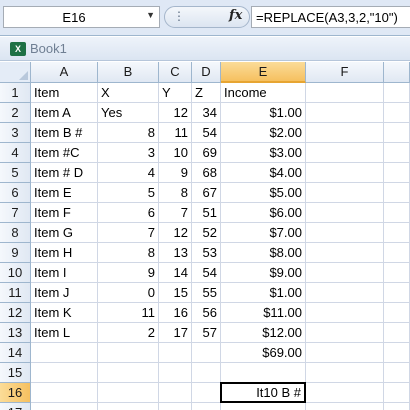 Image resolution: width=410 pixels, height=410 pixels. Describe the element at coordinates (175, 153) in the screenshot. I see `cell-c4: 10` at that location.